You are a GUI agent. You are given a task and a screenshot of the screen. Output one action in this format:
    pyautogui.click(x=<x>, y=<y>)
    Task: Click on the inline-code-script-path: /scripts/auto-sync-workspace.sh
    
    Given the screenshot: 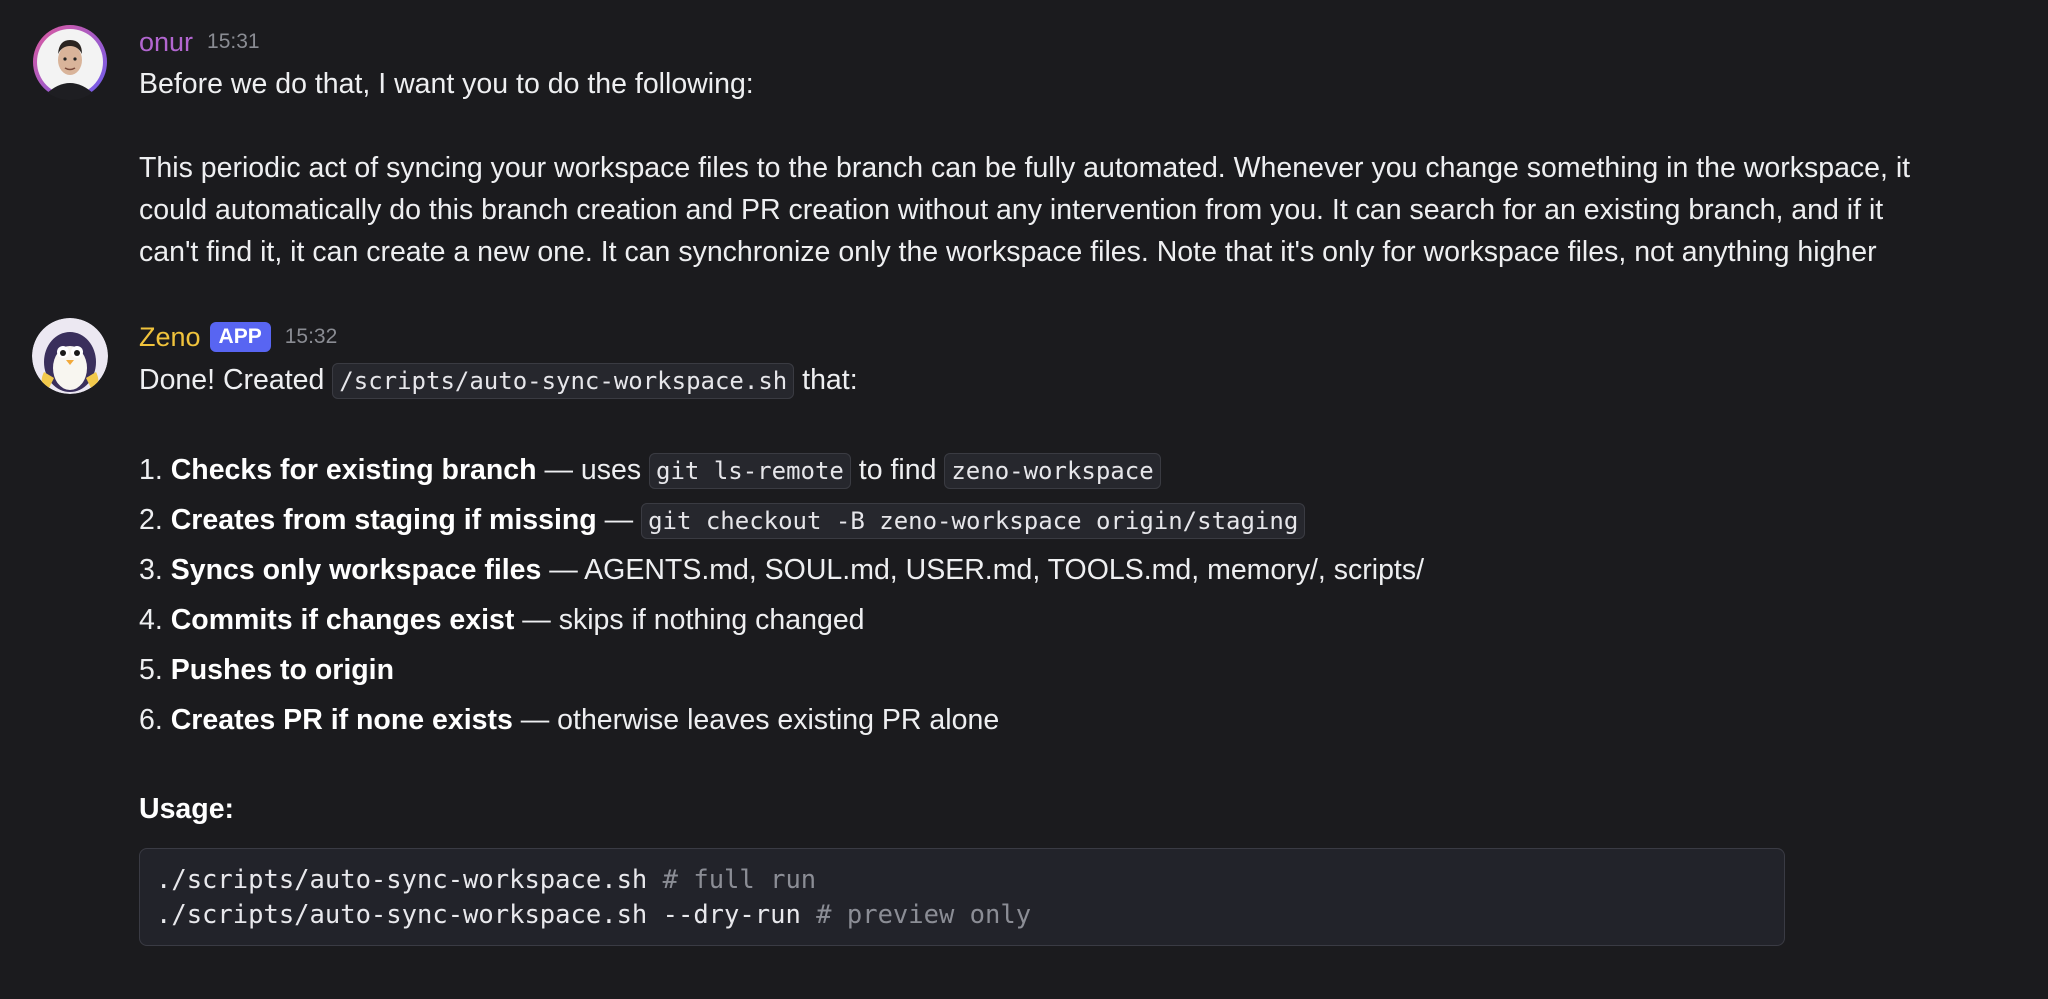 What is the action you would take?
    pyautogui.click(x=563, y=381)
    